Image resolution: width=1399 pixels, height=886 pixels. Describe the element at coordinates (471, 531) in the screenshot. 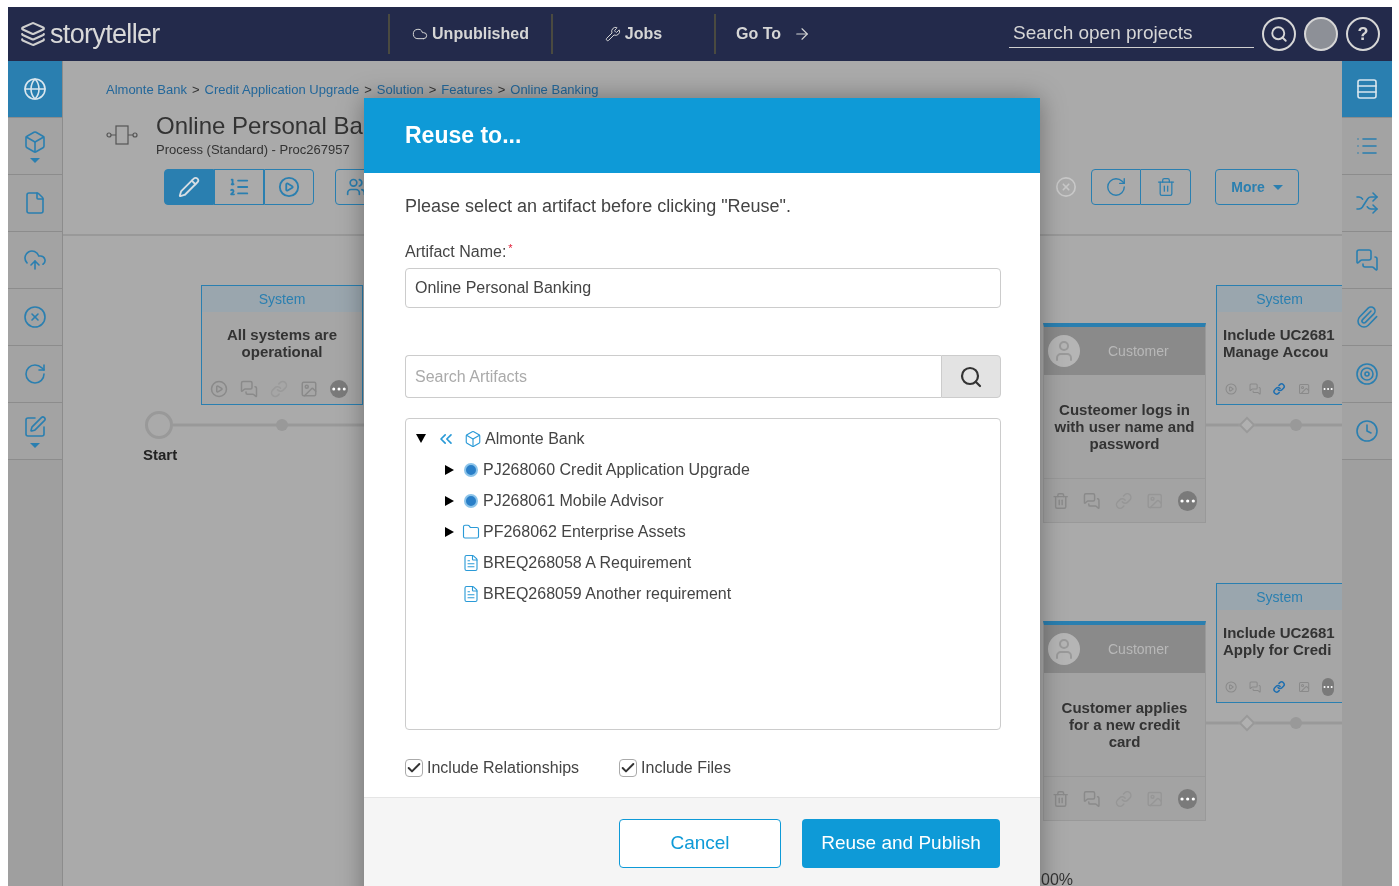

I see `folder-icon` at that location.